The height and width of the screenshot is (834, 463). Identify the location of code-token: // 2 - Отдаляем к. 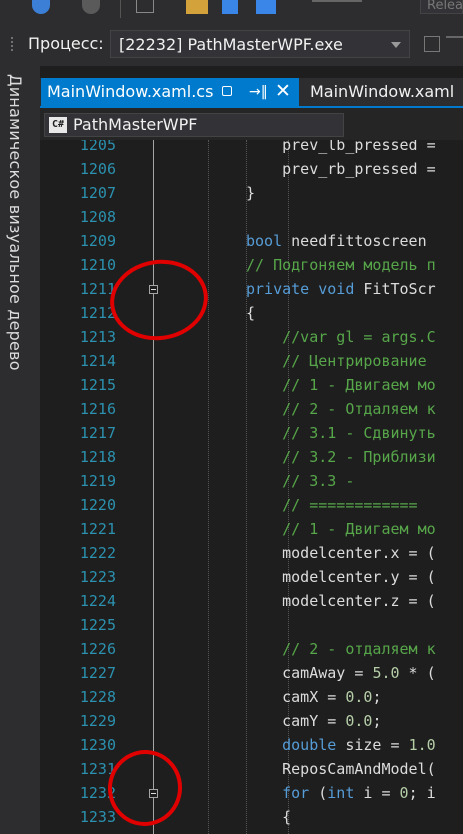
(341, 409).